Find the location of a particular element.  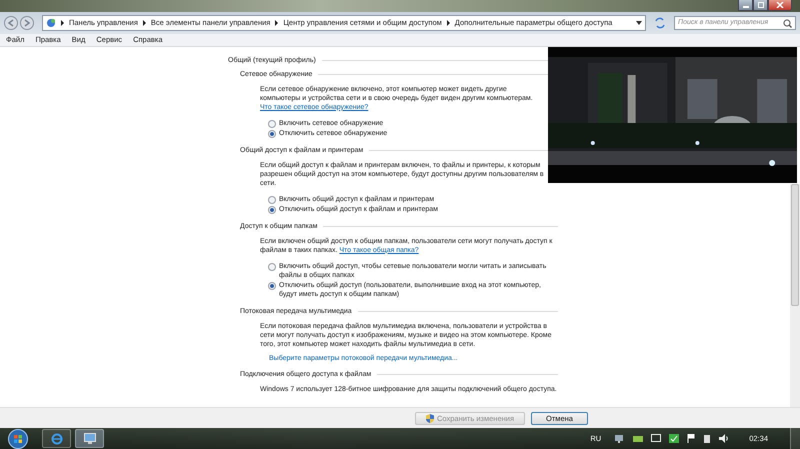

network-icon is located at coordinates (620, 438).